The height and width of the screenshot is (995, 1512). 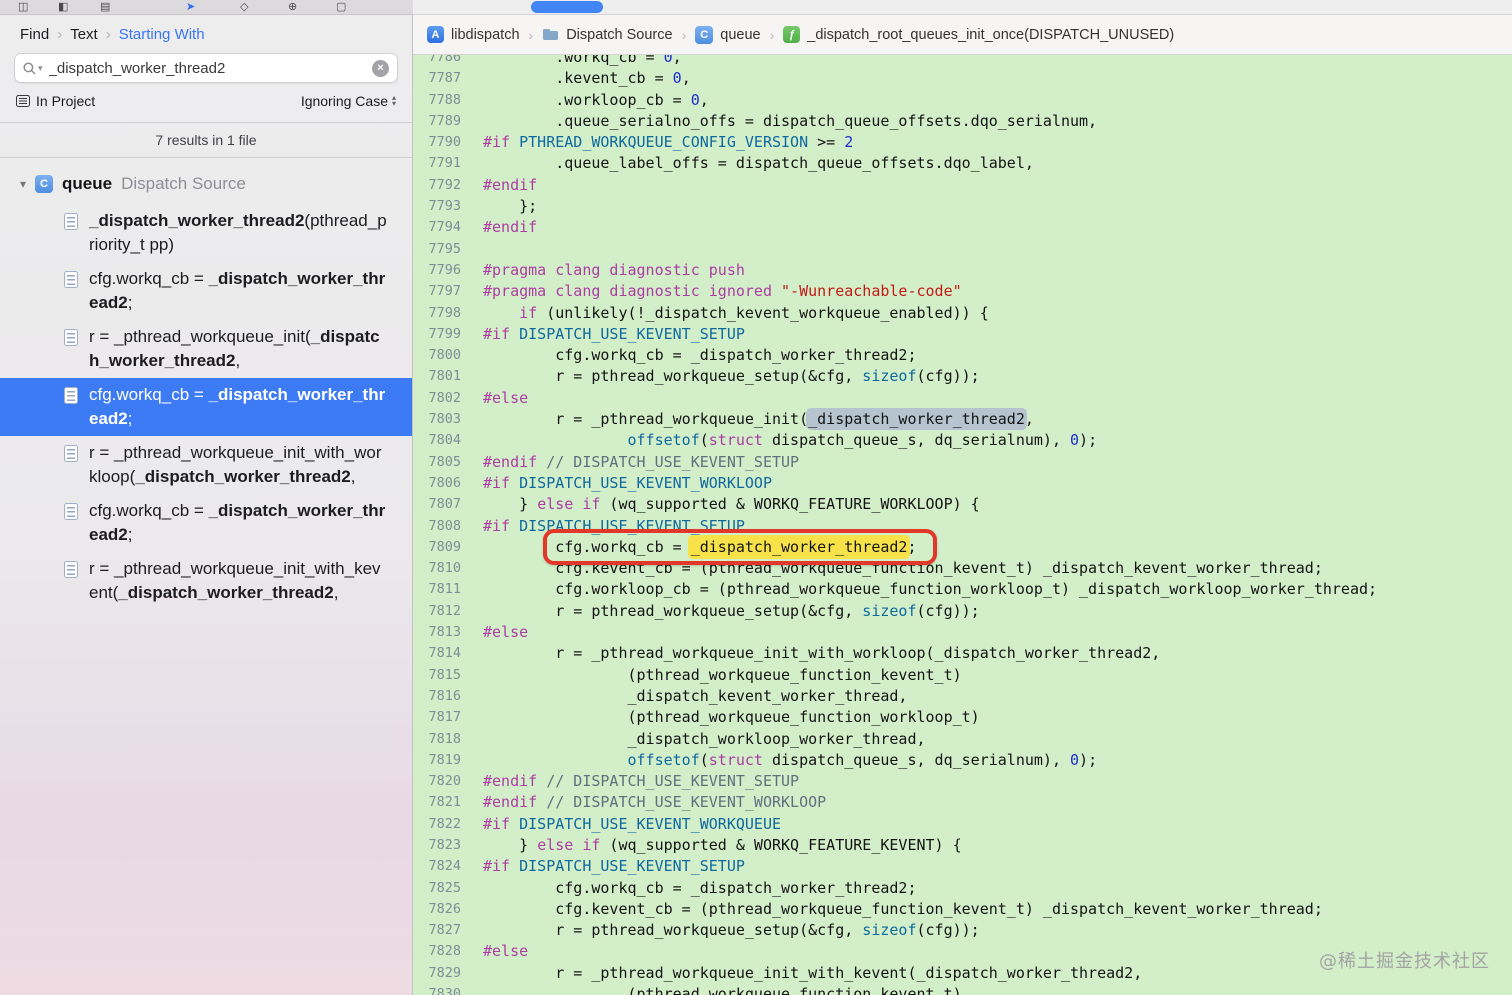 What do you see at coordinates (722, 990) in the screenshot?
I see `code-text: (pthread_workqueue_function_kevent_t)` at bounding box center [722, 990].